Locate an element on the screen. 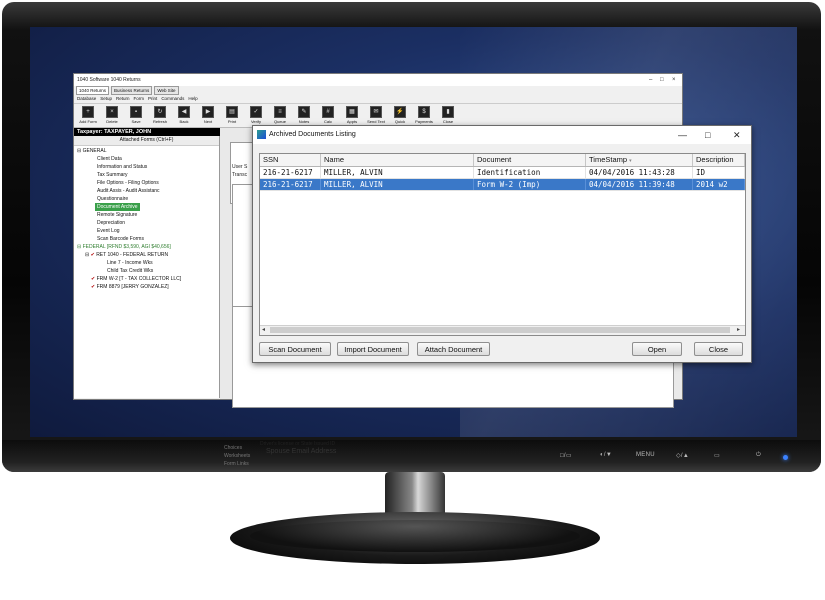 Image resolution: width=825 pixels, height=600 pixels. menu-commands: Commands is located at coordinates (172, 99).